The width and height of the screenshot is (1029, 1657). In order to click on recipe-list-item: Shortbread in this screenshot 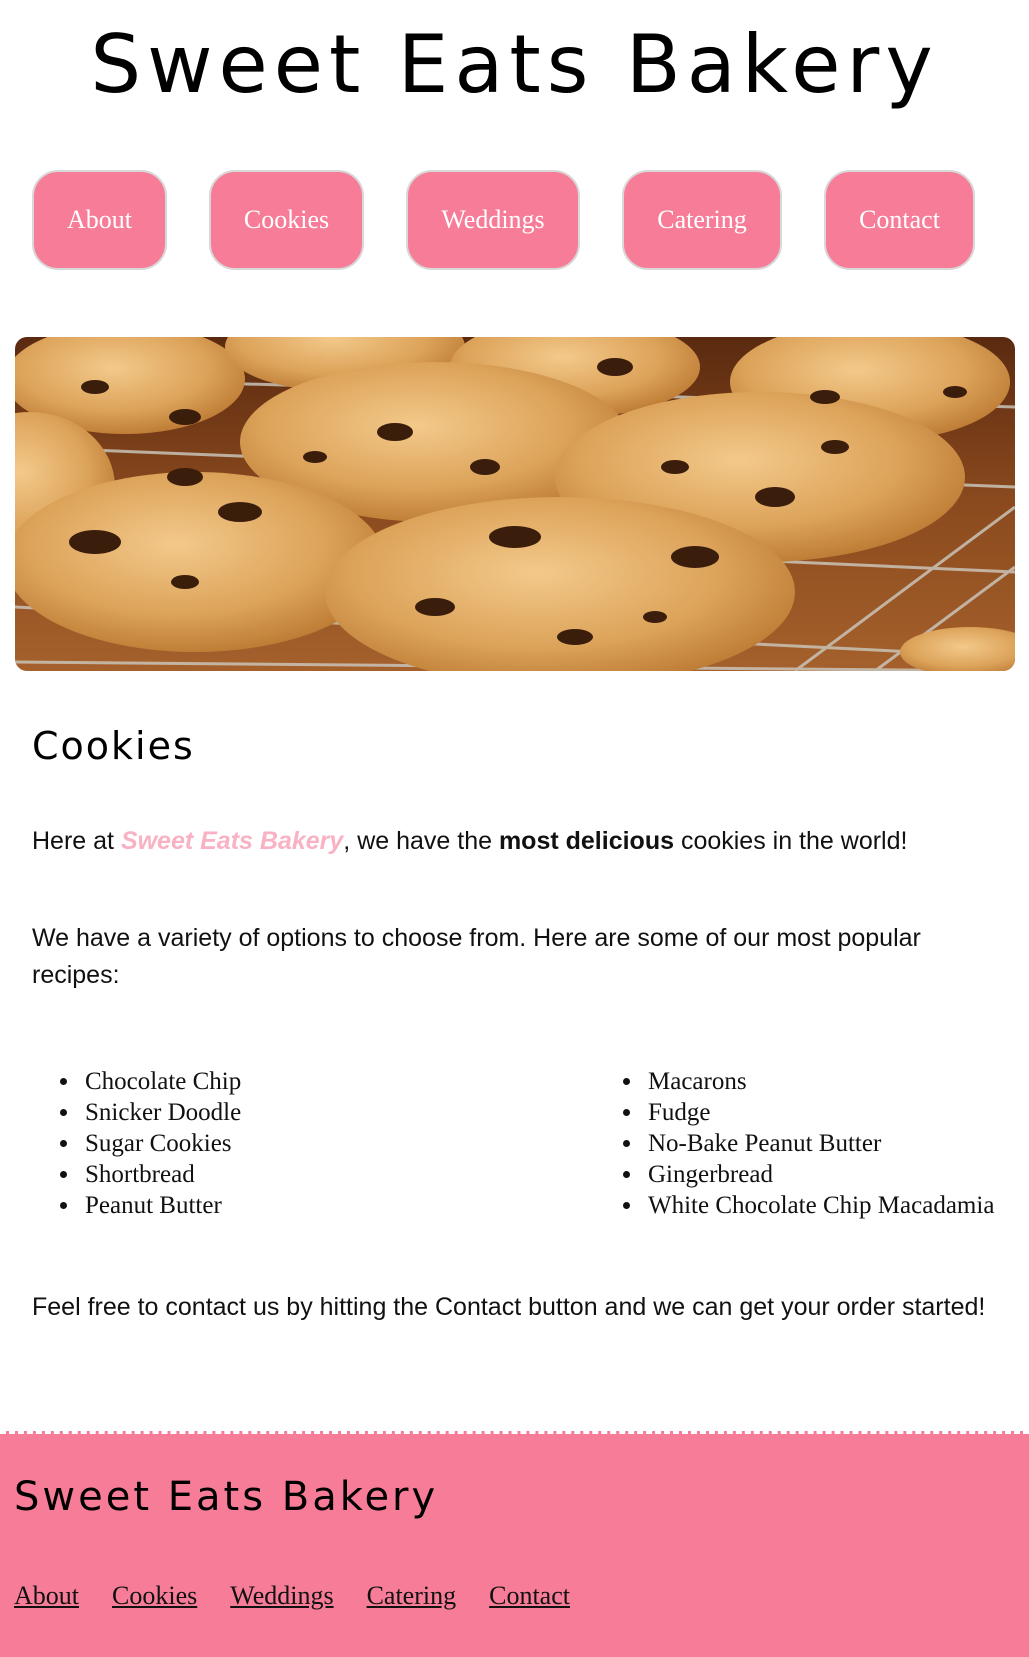, I will do `click(161, 1174)`.